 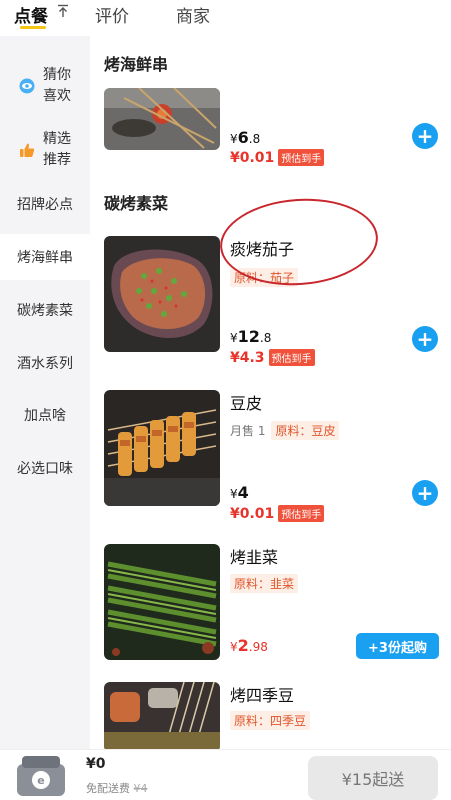 I want to click on delivery-fee: 免配送费 ¥4, so click(x=117, y=788).